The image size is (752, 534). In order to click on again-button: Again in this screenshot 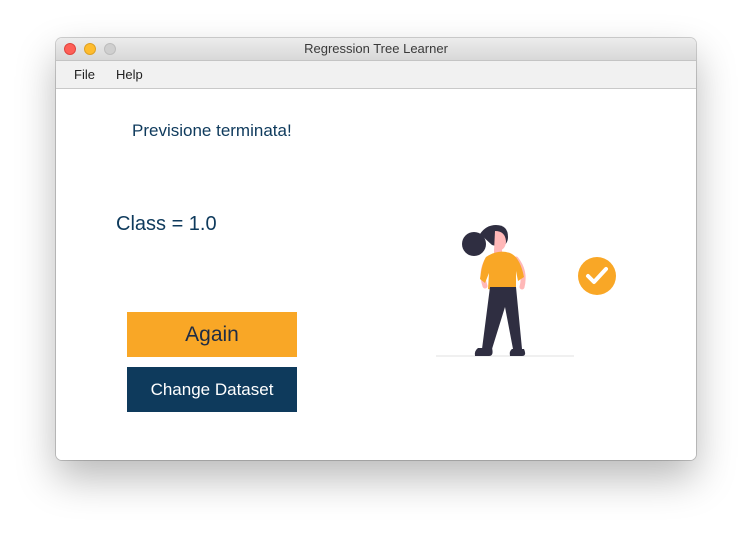, I will do `click(212, 334)`.